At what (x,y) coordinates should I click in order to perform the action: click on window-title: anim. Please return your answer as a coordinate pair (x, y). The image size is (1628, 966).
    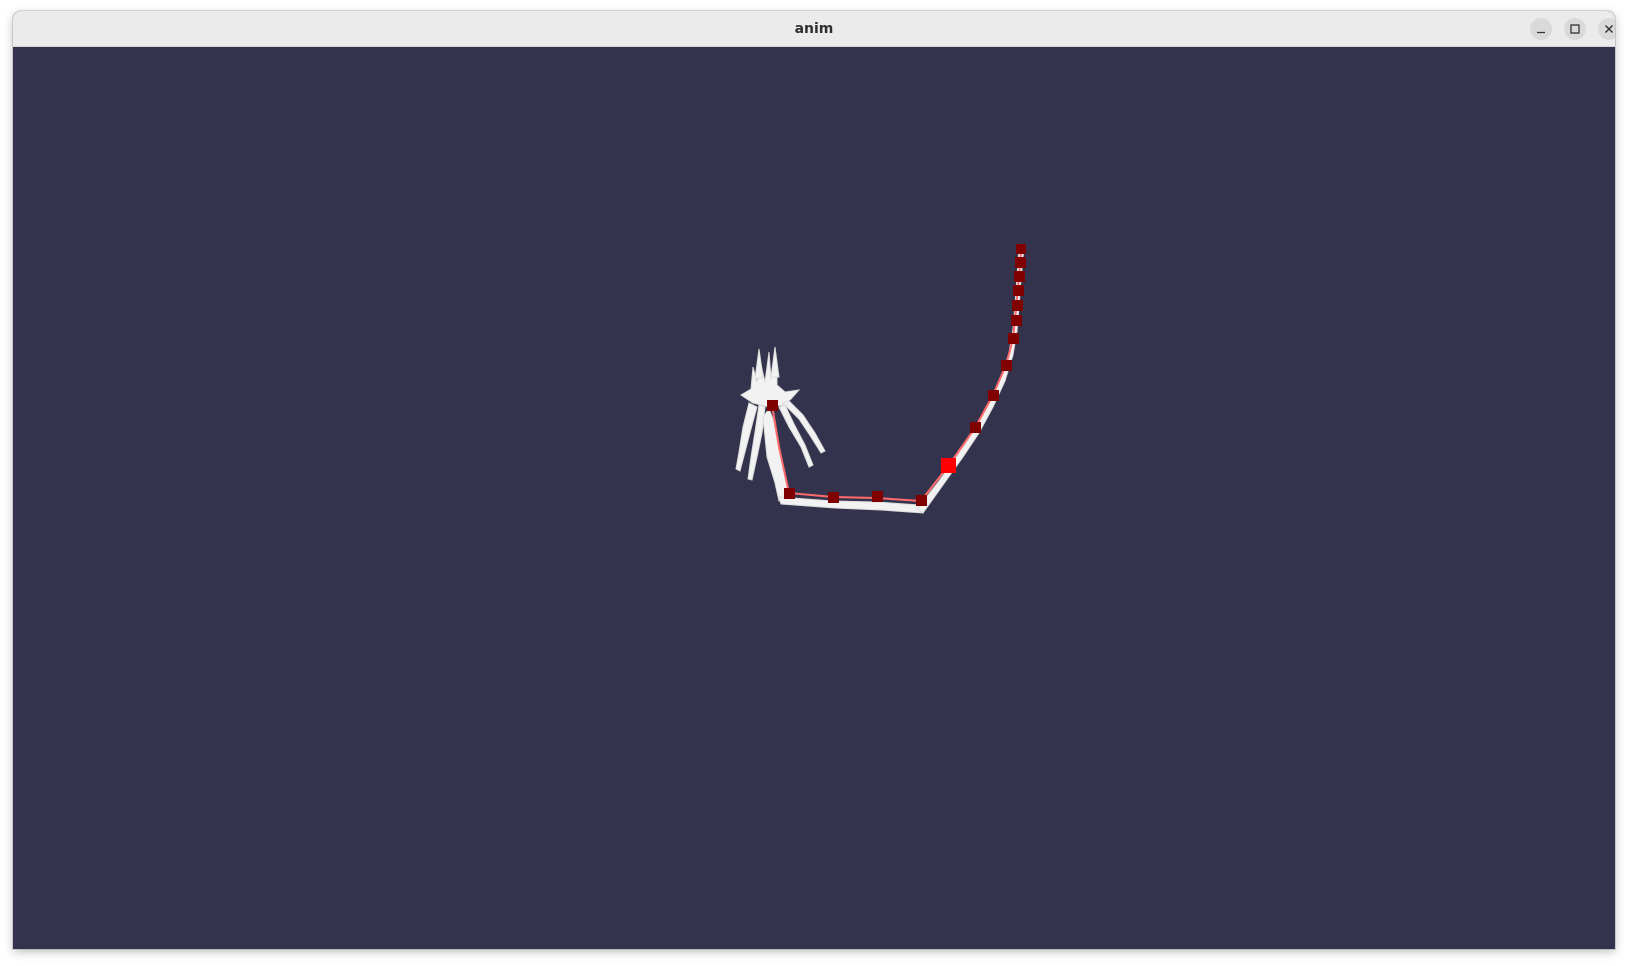
    Looking at the image, I should click on (814, 29).